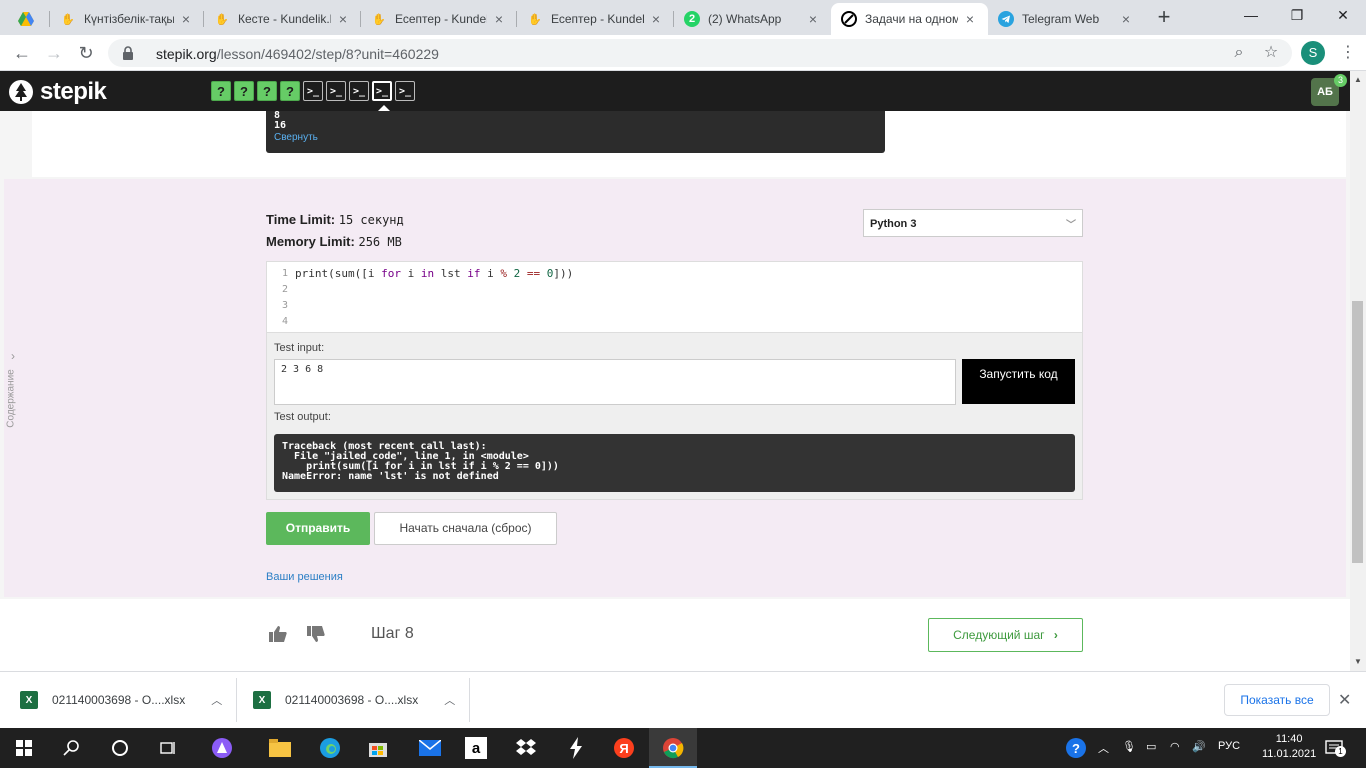 The image size is (1366, 768). I want to click on reset-button: Начать сначала (сброс), so click(465, 528).